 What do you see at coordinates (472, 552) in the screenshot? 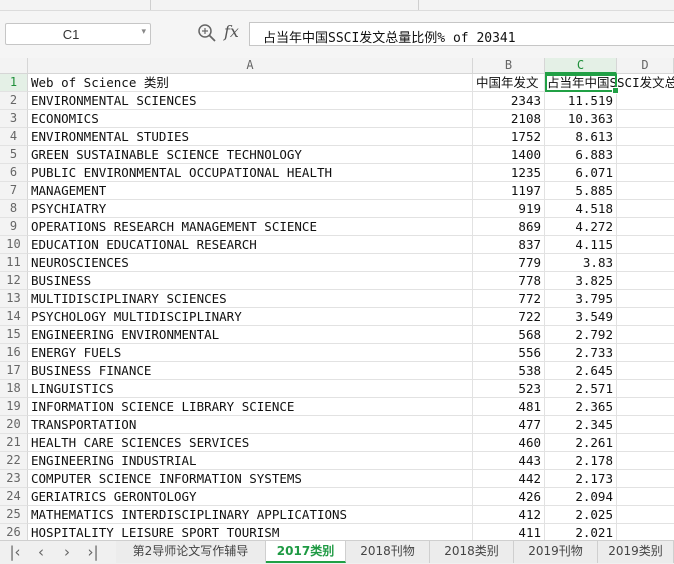
I see `sheet-tab: 2018类别` at bounding box center [472, 552].